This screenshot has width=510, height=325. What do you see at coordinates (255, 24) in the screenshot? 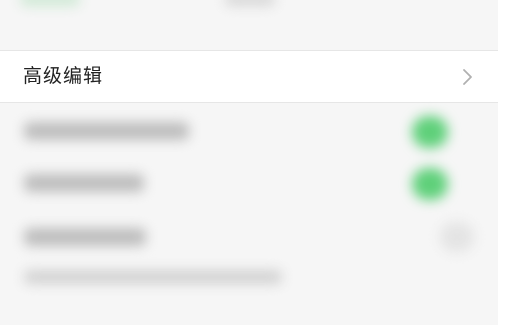
I see `blurred-top-area` at bounding box center [255, 24].